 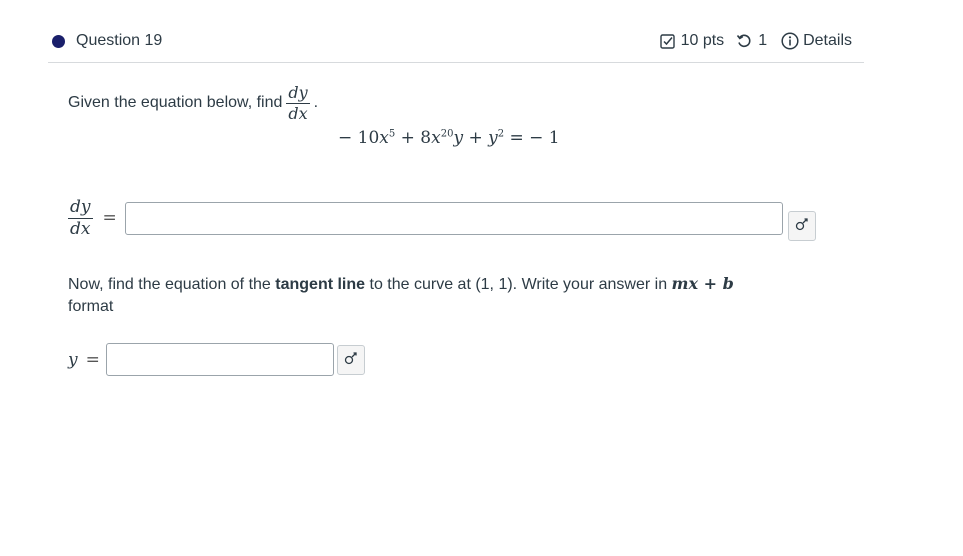 I want to click on question-title: Question 19, so click(x=119, y=40).